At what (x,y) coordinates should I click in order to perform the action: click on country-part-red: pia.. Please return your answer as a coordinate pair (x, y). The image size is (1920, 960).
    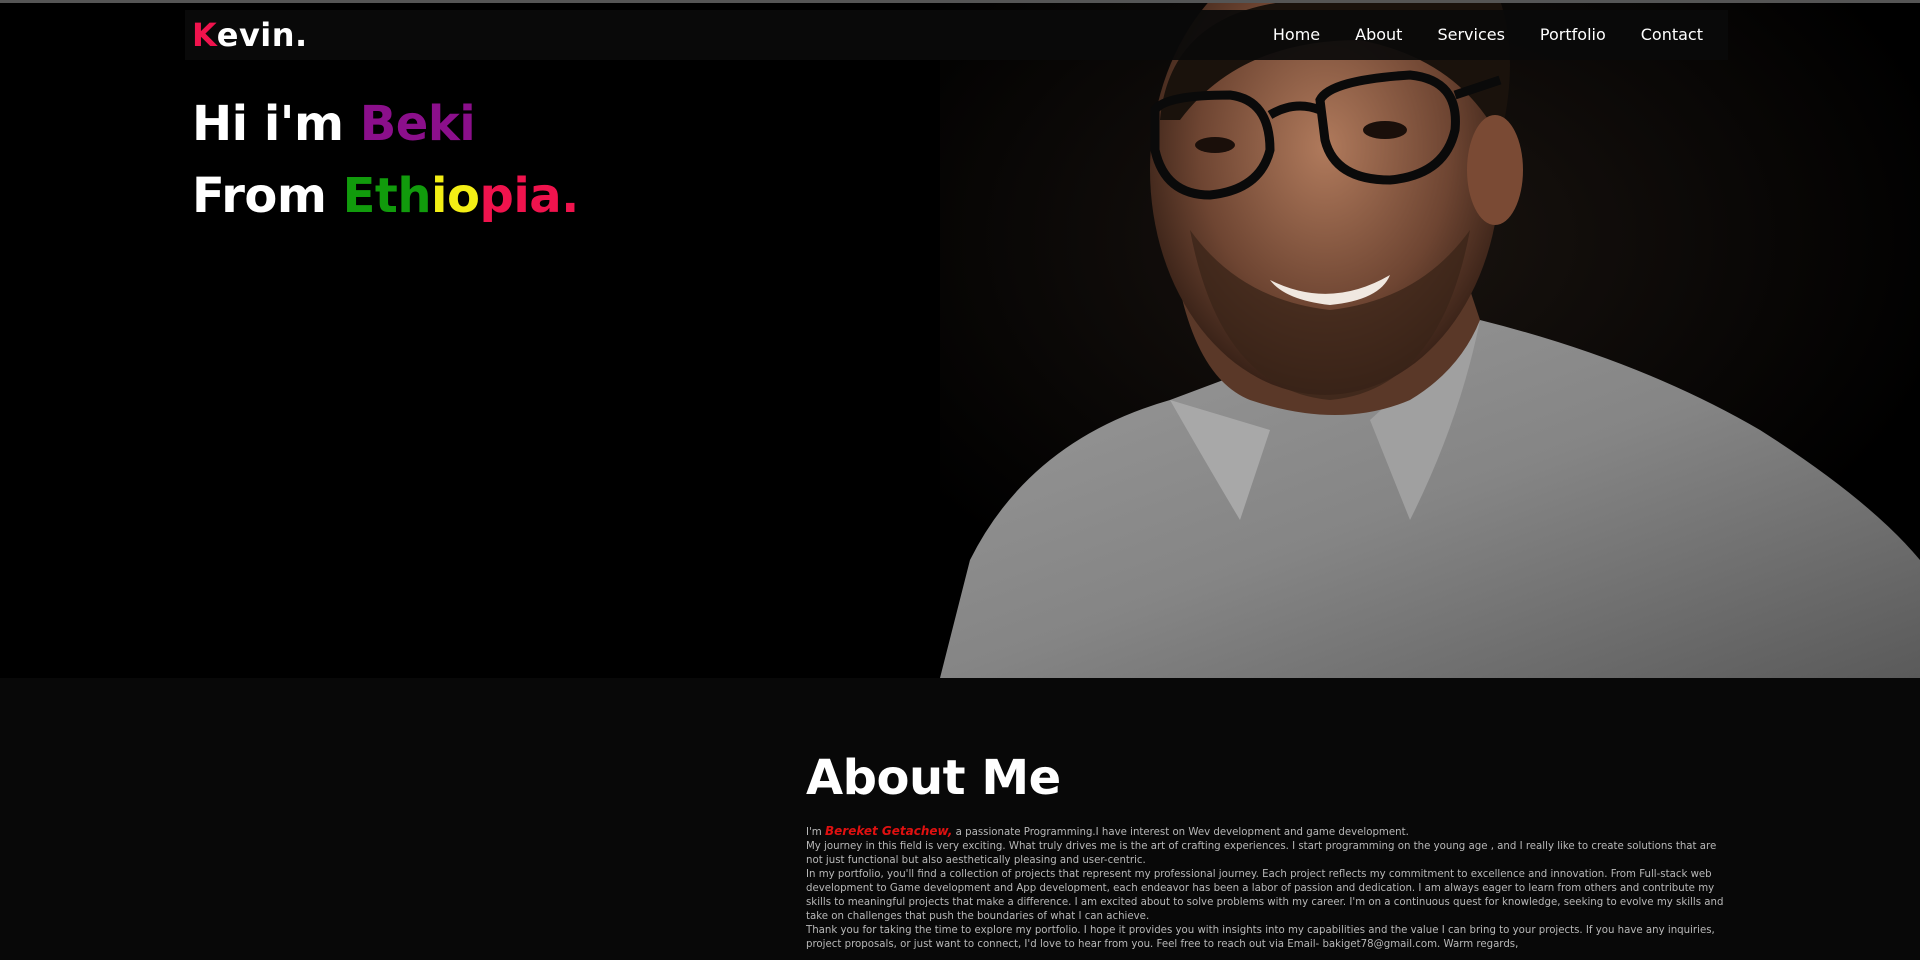
    Looking at the image, I should click on (529, 196).